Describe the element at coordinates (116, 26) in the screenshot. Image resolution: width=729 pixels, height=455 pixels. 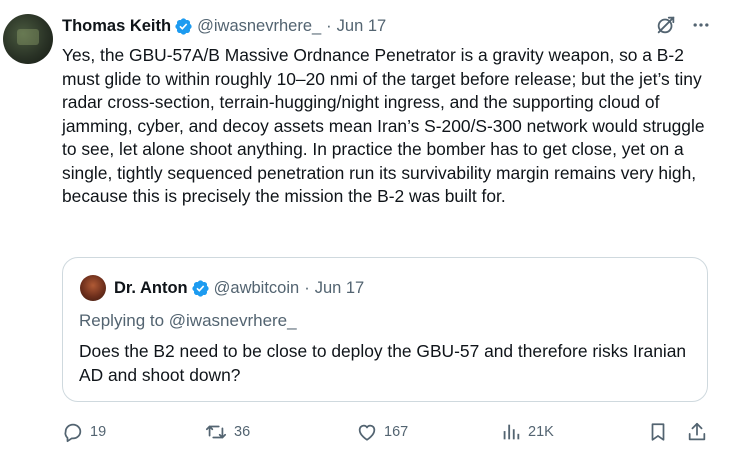
I see `author-name: Thomas Keith` at that location.